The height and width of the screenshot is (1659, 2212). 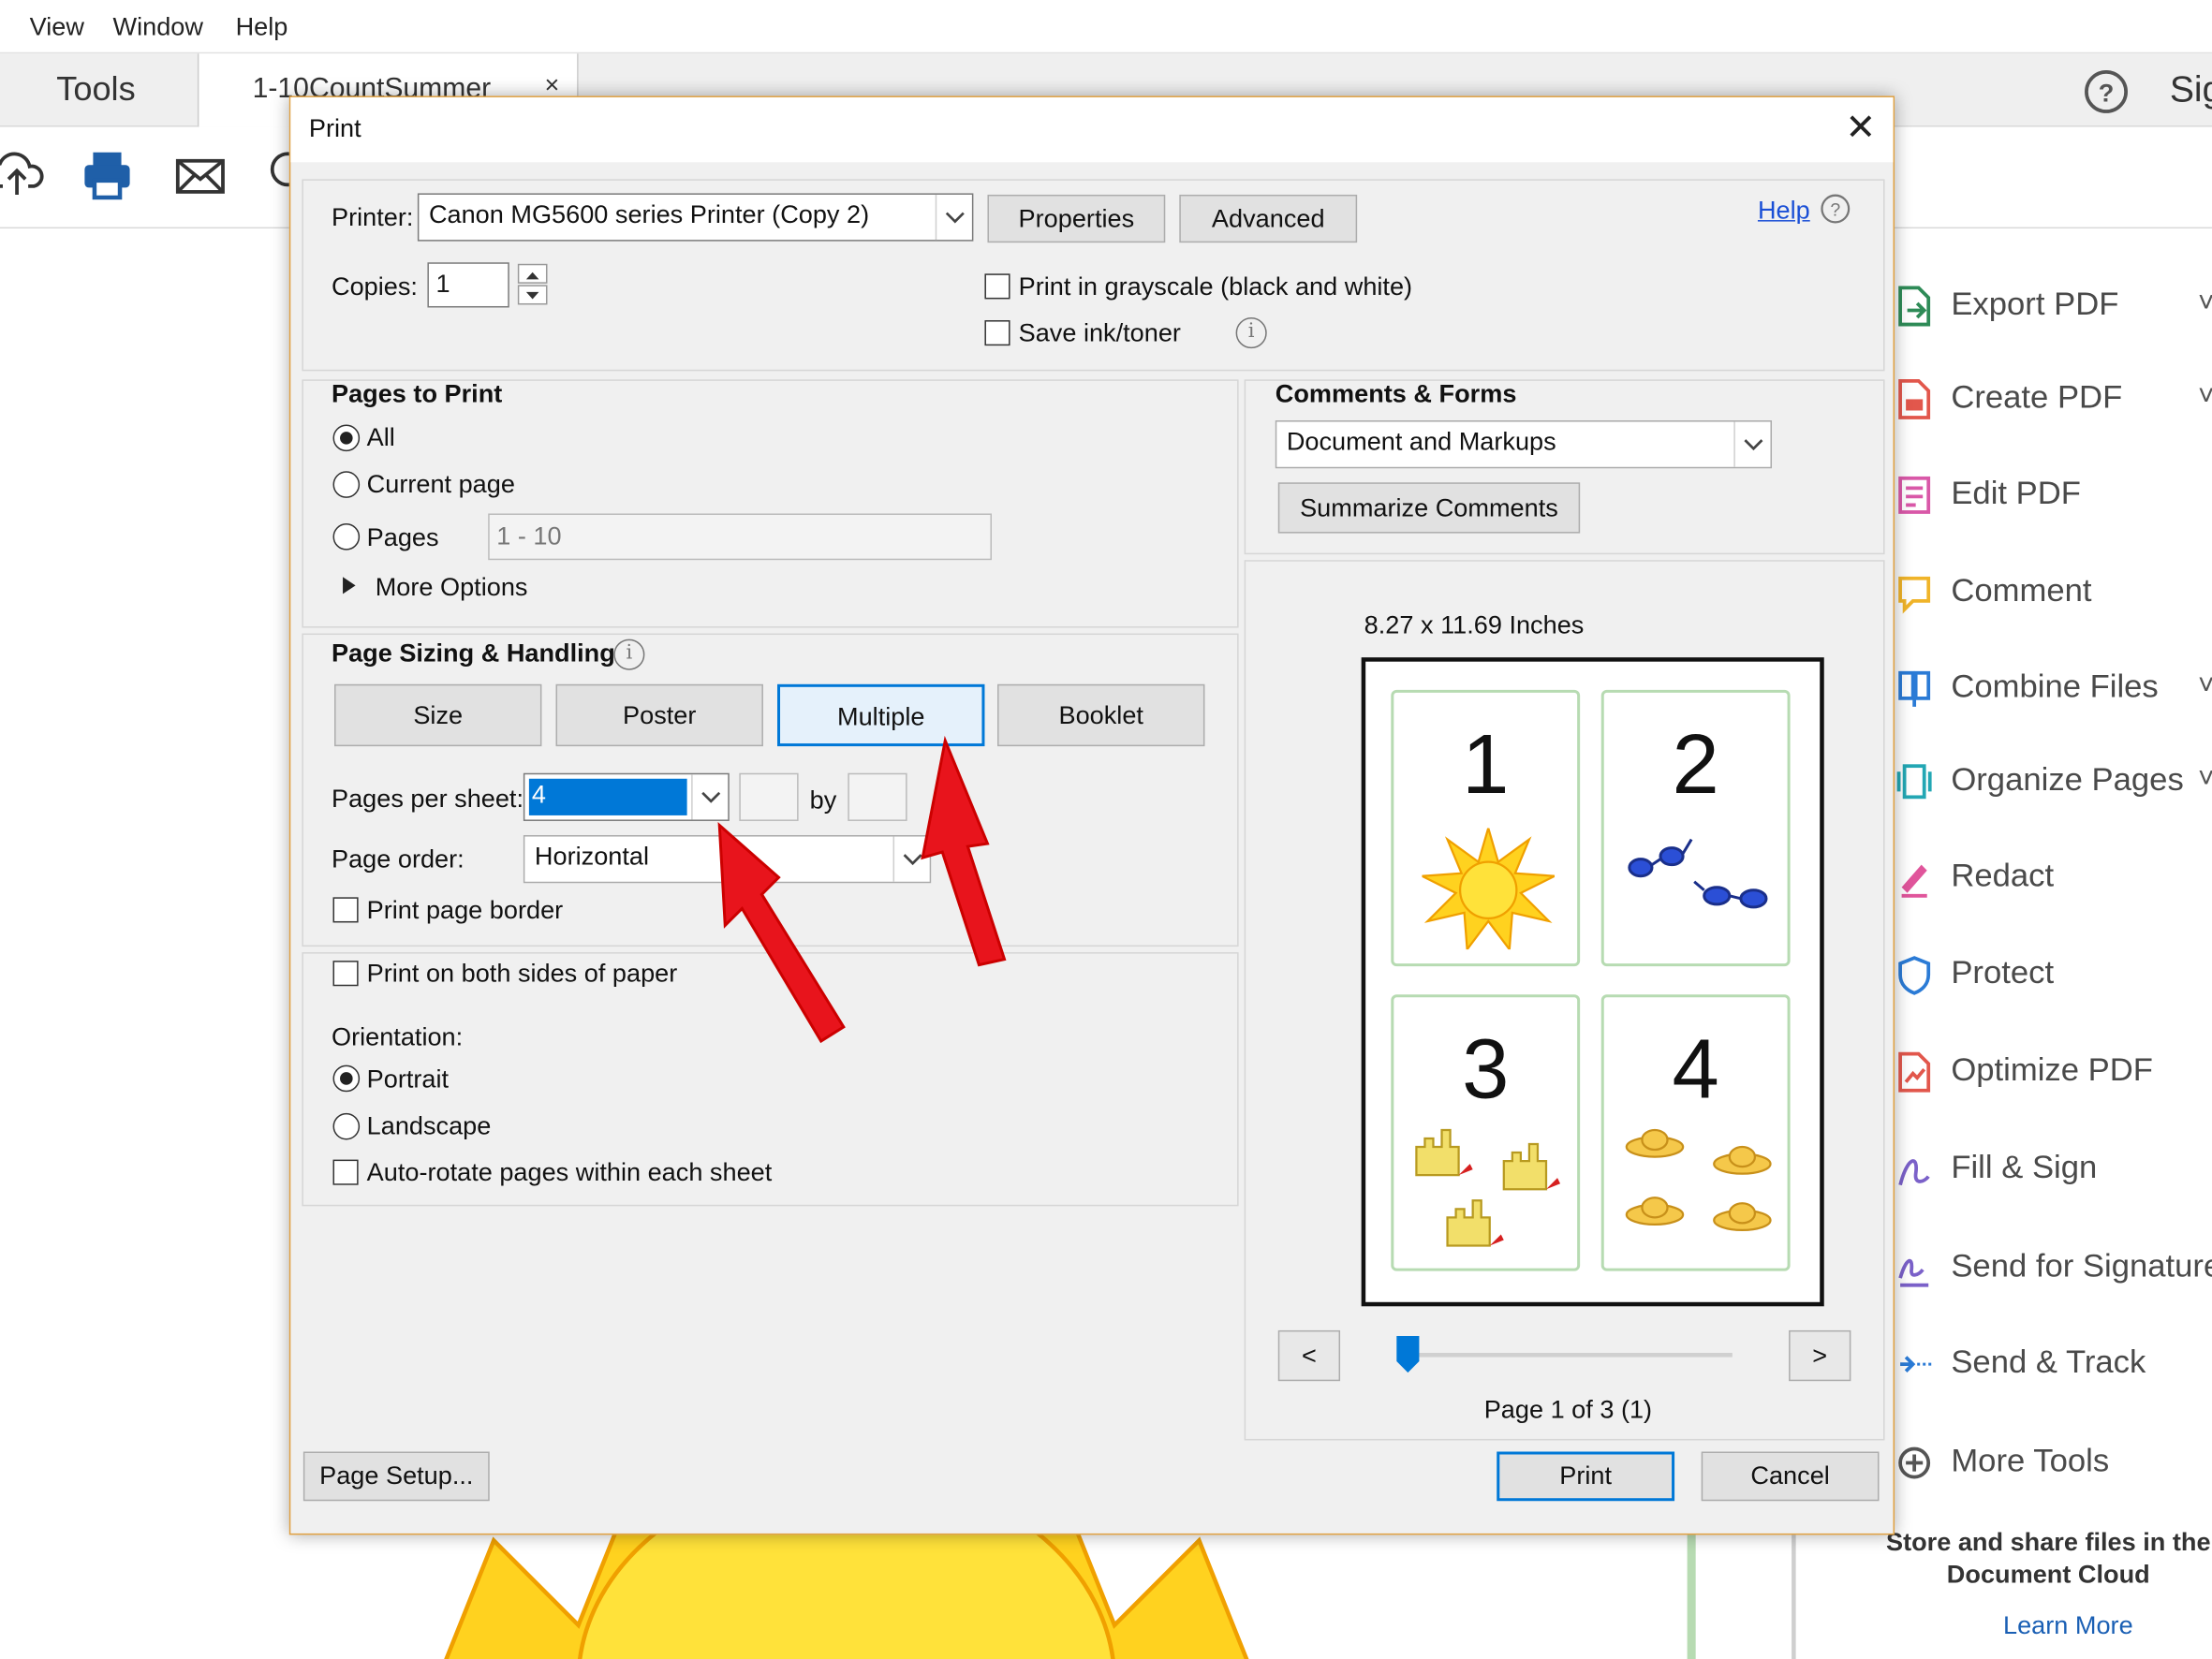 I want to click on menu-help: Help, so click(x=262, y=28).